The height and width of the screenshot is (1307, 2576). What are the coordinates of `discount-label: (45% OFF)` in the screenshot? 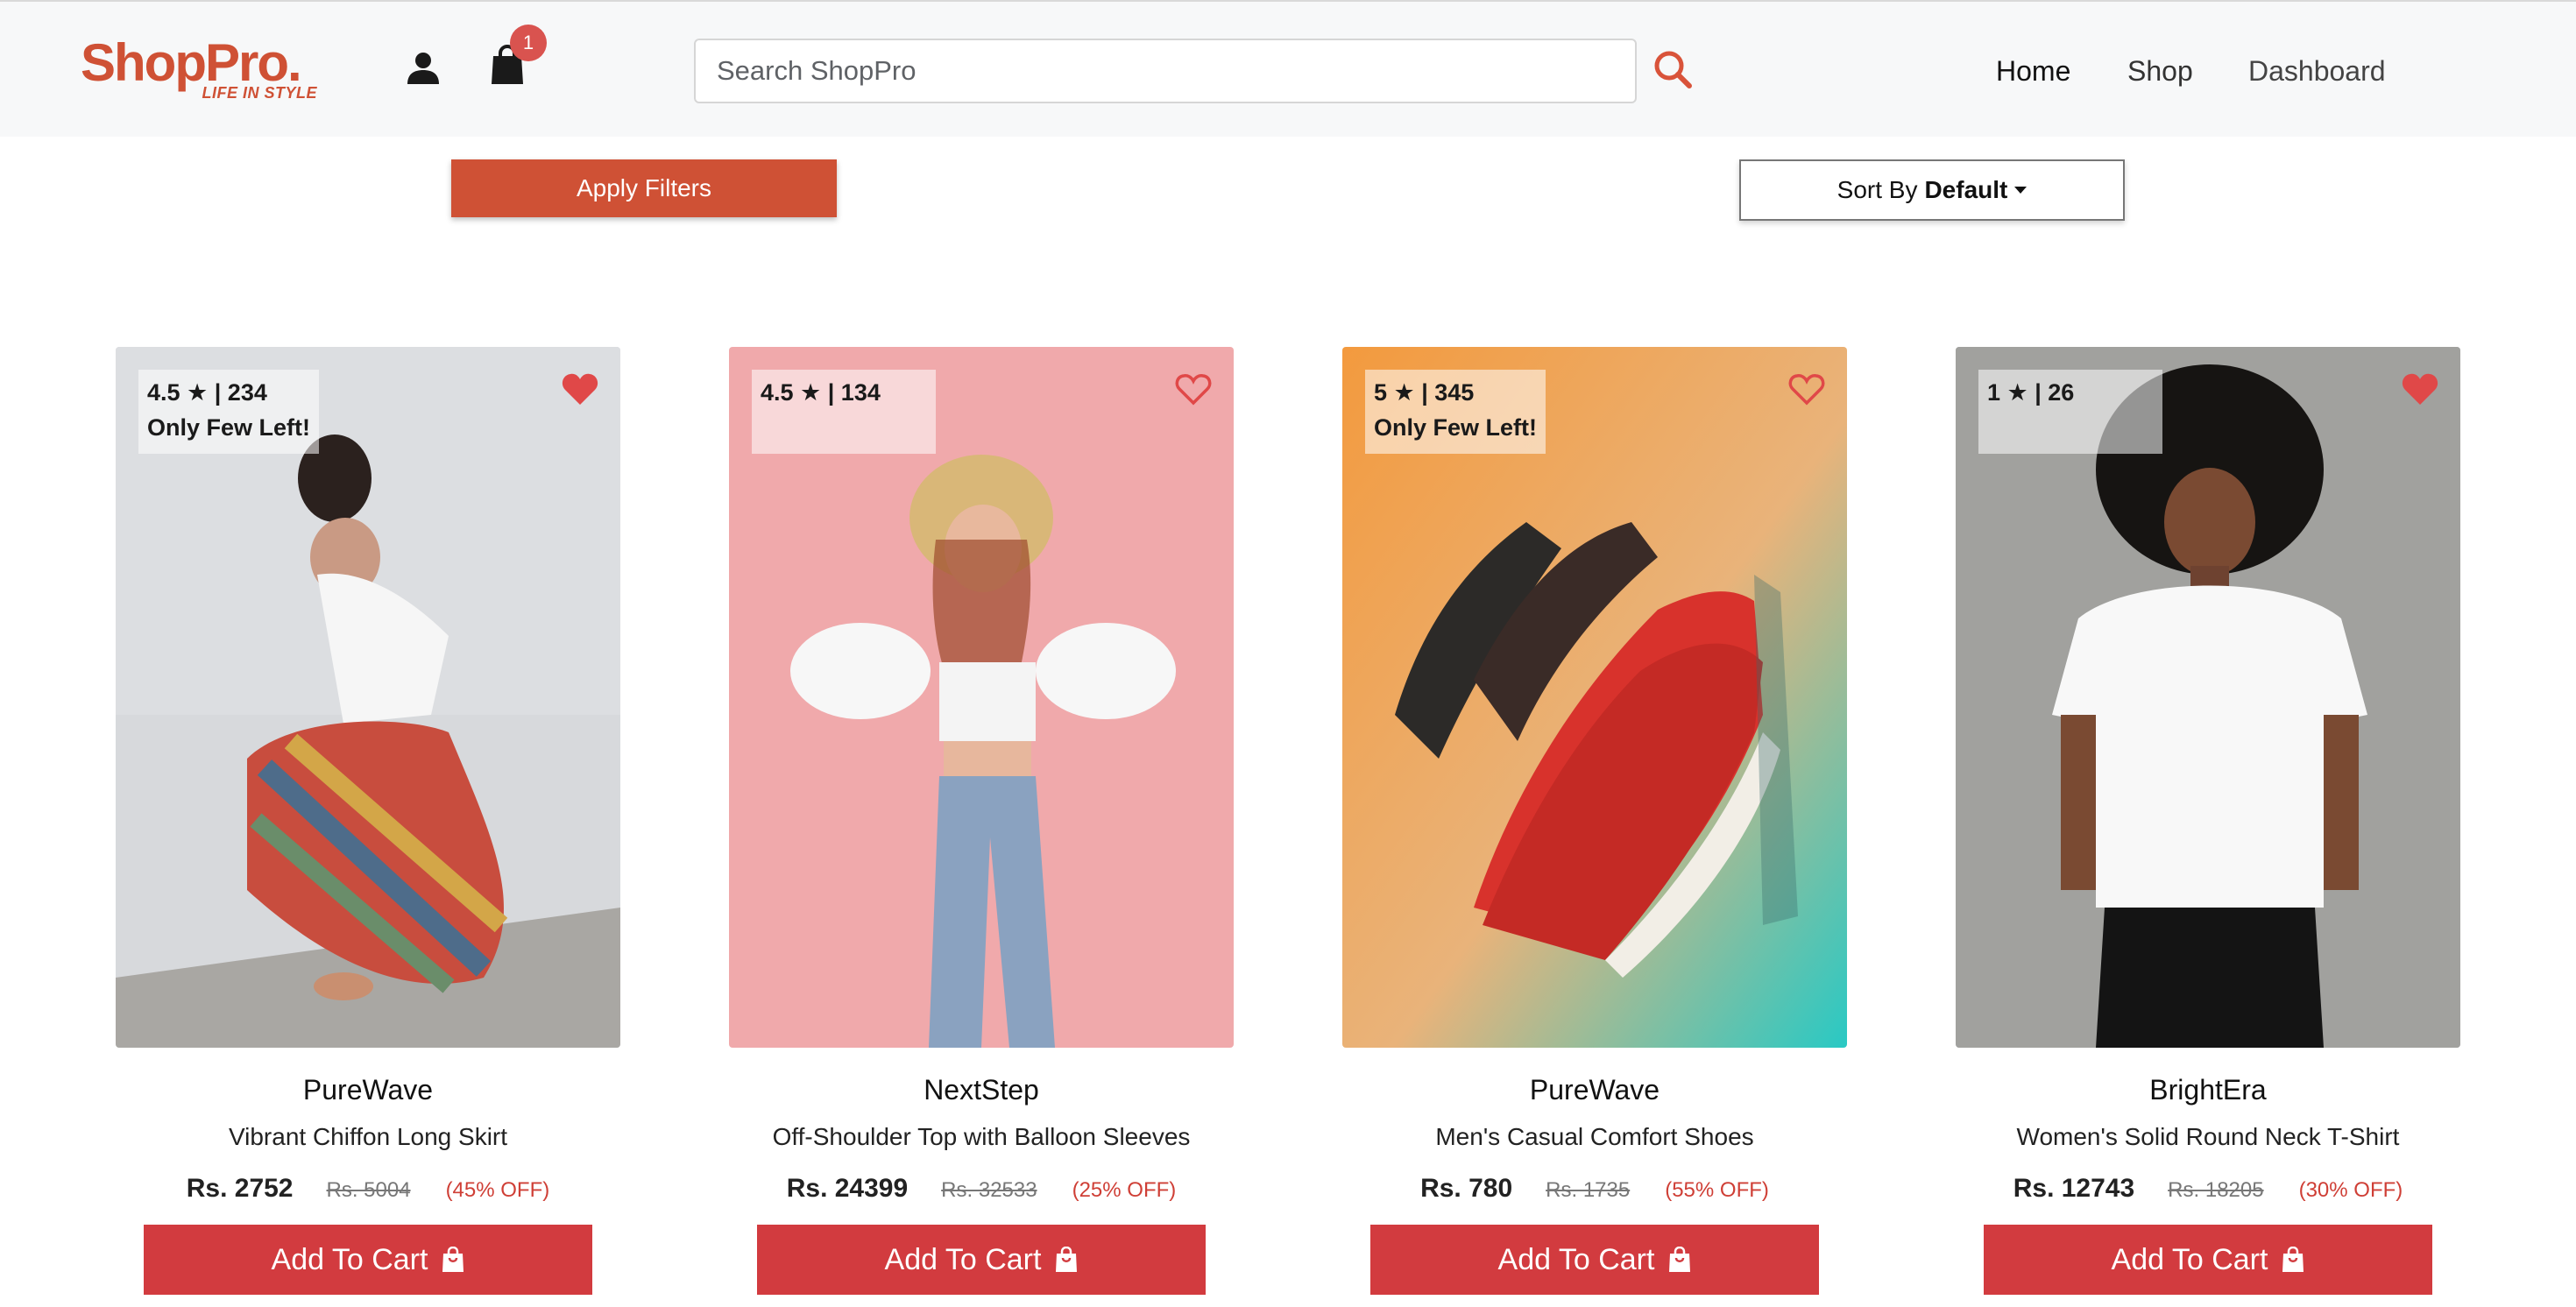 It's located at (497, 1190).